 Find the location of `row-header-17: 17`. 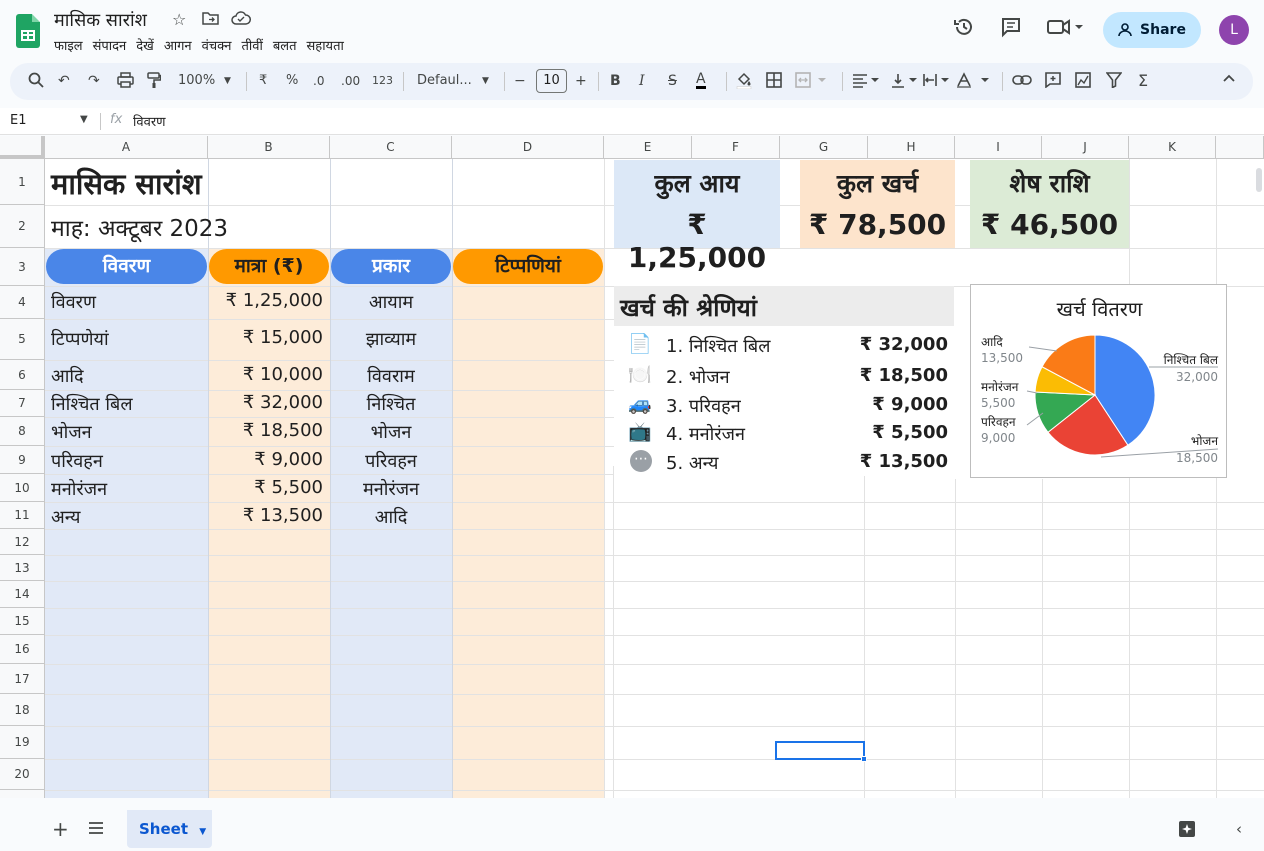

row-header-17: 17 is located at coordinates (22, 679).